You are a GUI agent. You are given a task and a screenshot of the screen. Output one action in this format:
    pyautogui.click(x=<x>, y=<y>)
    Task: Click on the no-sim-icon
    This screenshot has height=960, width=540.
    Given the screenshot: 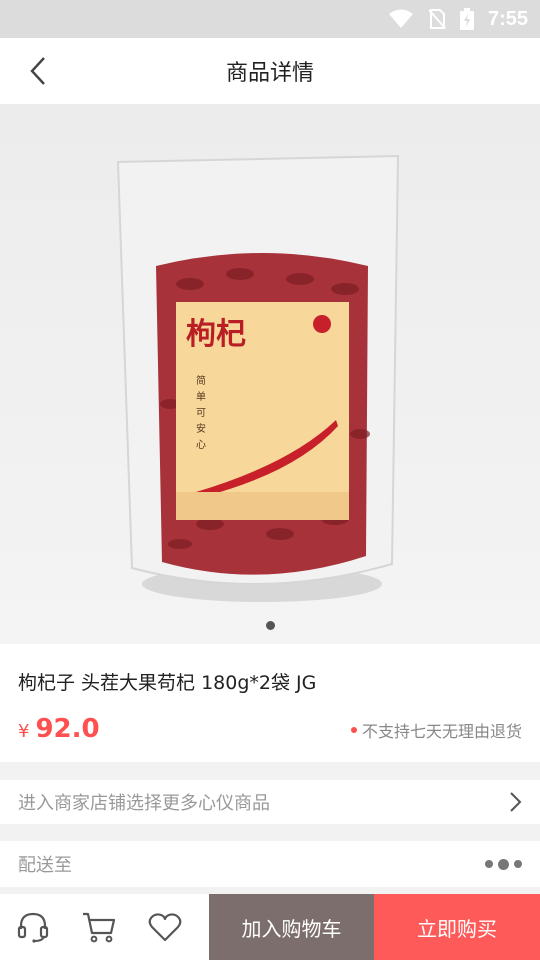 What is the action you would take?
    pyautogui.click(x=437, y=19)
    